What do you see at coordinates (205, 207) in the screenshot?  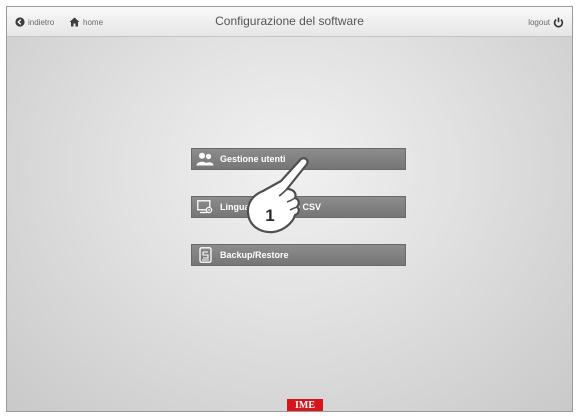 I see `monitor-settings-icon` at bounding box center [205, 207].